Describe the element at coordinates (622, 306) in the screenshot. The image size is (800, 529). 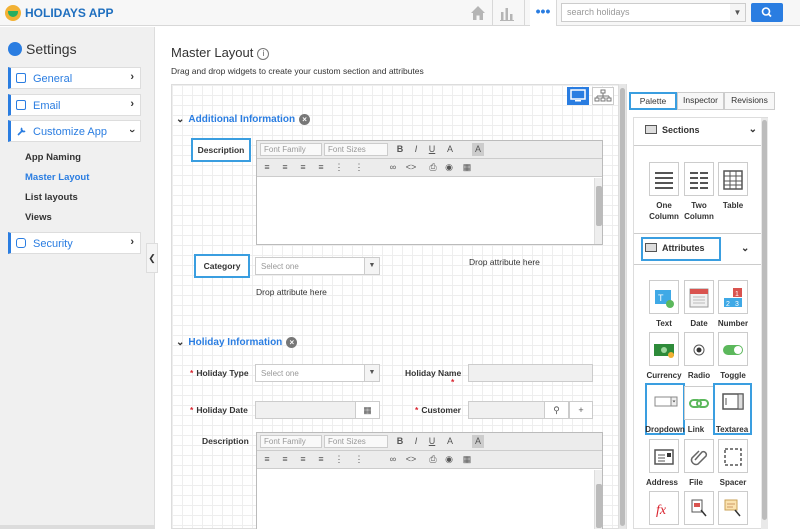
I see `canvas-scrollbar` at that location.